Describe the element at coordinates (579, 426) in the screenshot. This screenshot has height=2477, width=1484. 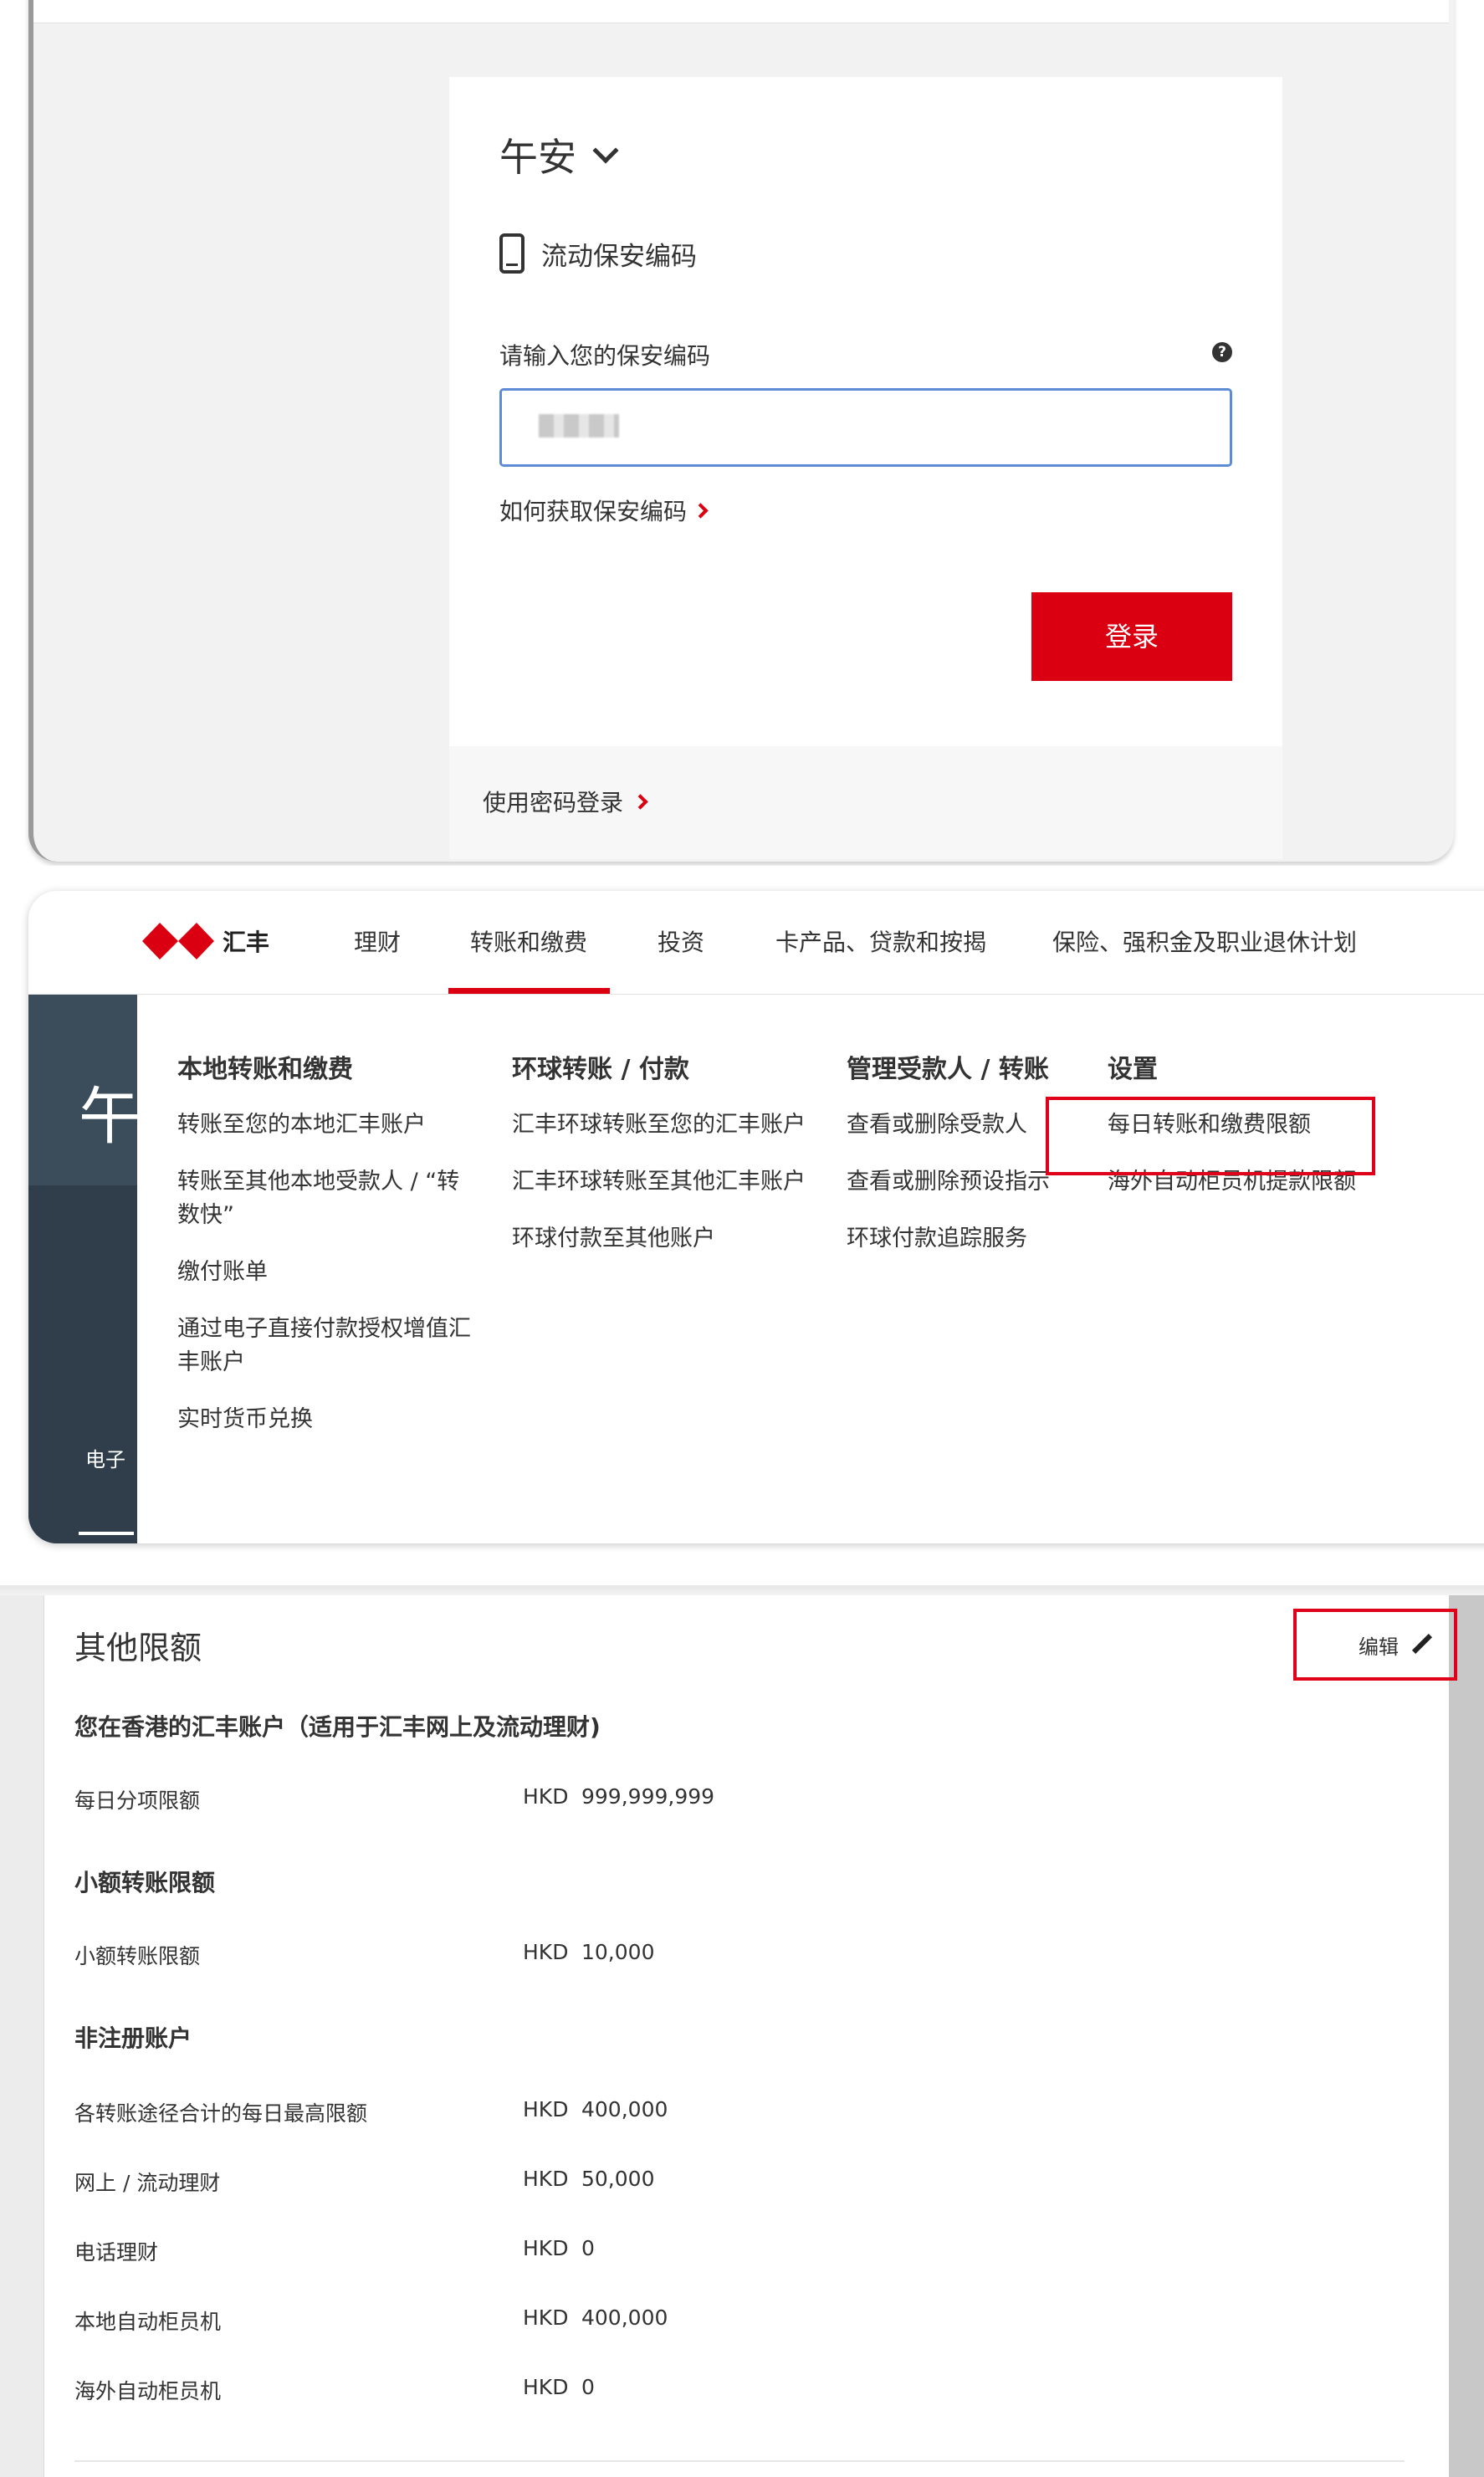
I see `masked-code-value` at that location.